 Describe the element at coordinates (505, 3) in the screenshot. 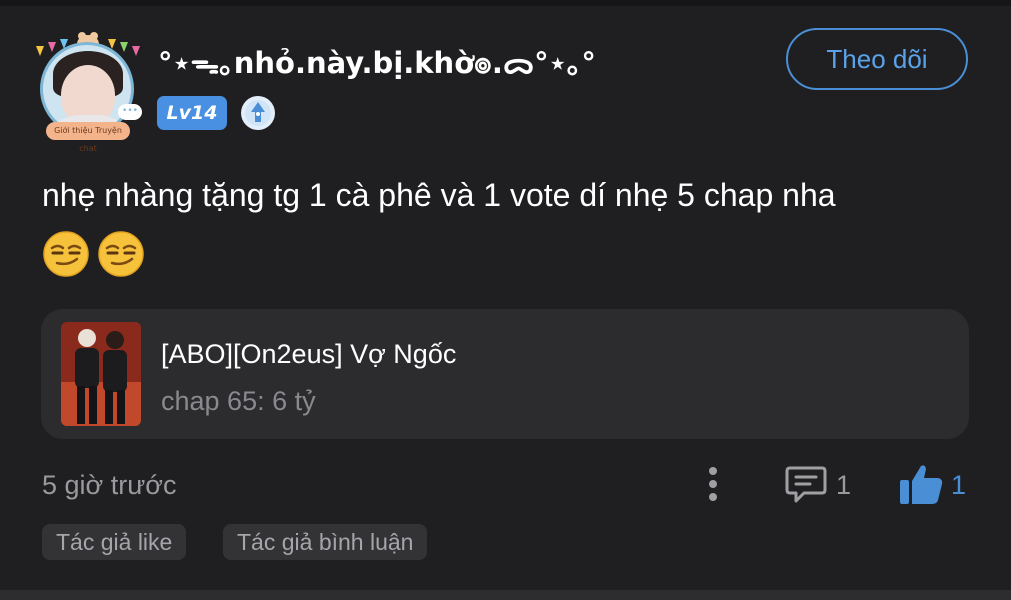

I see `top-divider` at that location.